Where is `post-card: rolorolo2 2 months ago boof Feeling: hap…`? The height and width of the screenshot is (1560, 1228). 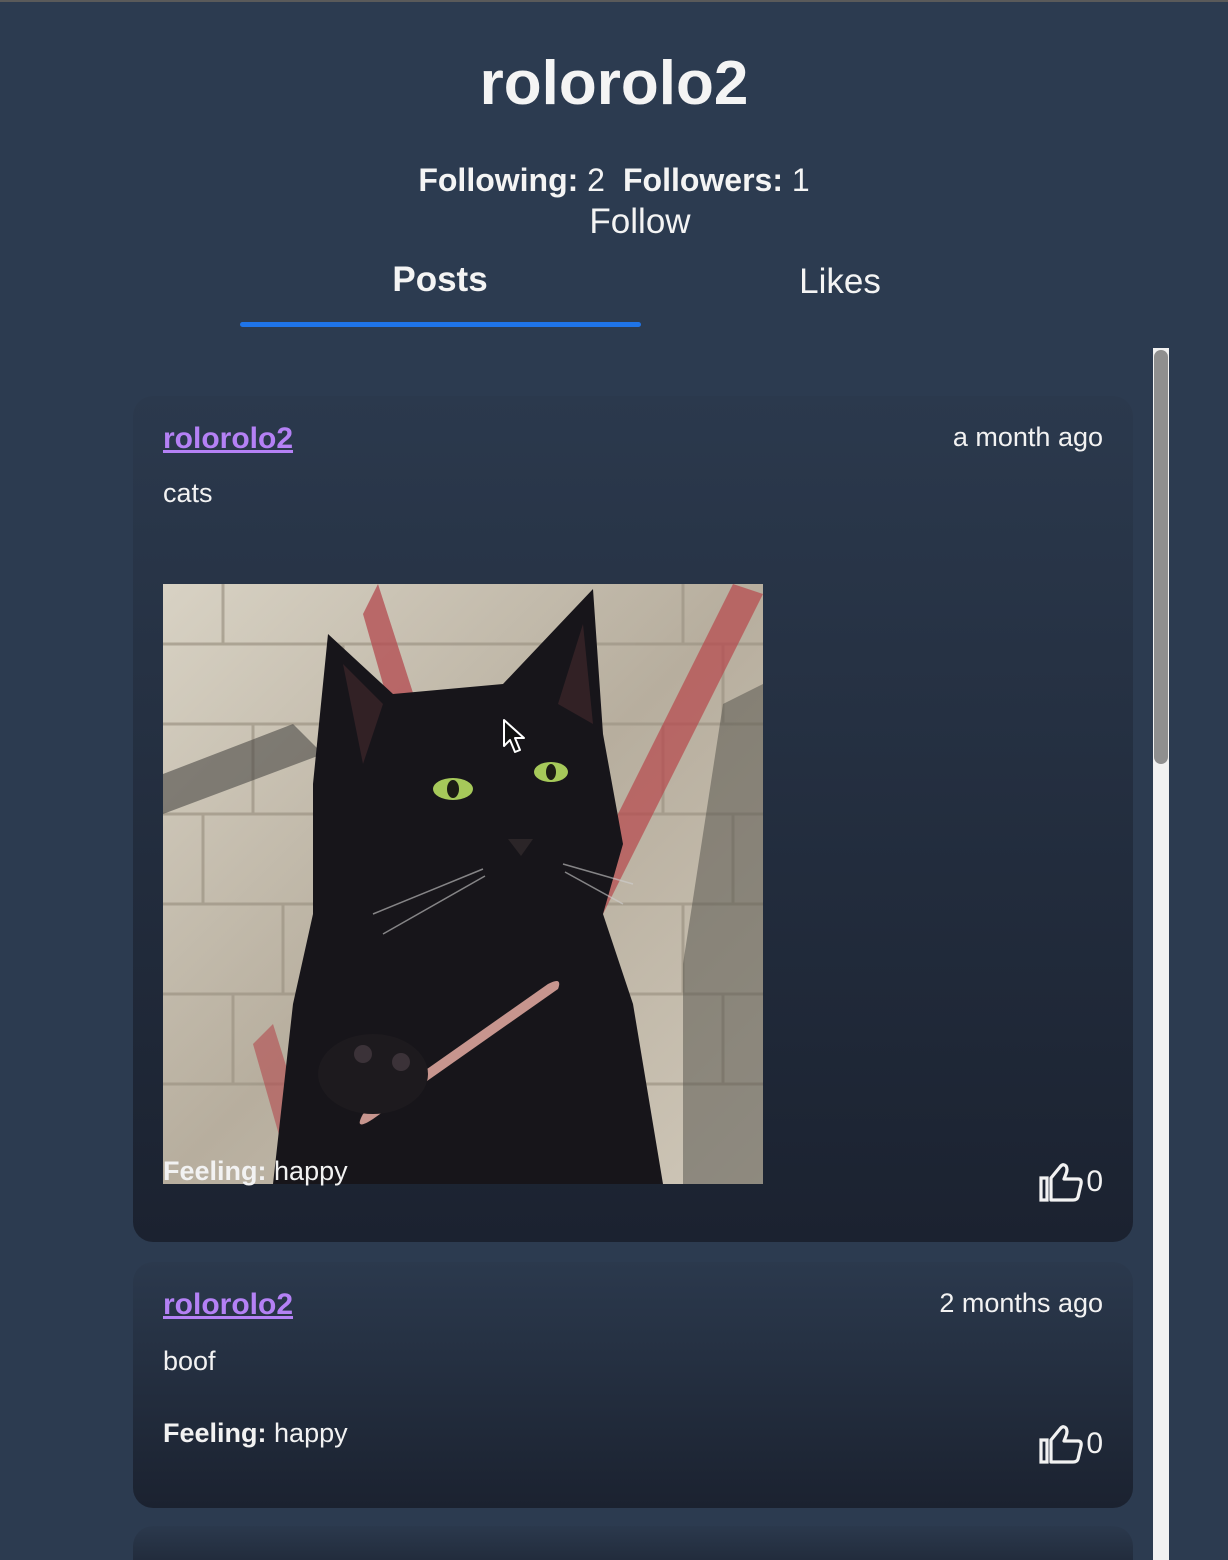 post-card: rolorolo2 2 months ago boof Feeling: hap… is located at coordinates (633, 1385).